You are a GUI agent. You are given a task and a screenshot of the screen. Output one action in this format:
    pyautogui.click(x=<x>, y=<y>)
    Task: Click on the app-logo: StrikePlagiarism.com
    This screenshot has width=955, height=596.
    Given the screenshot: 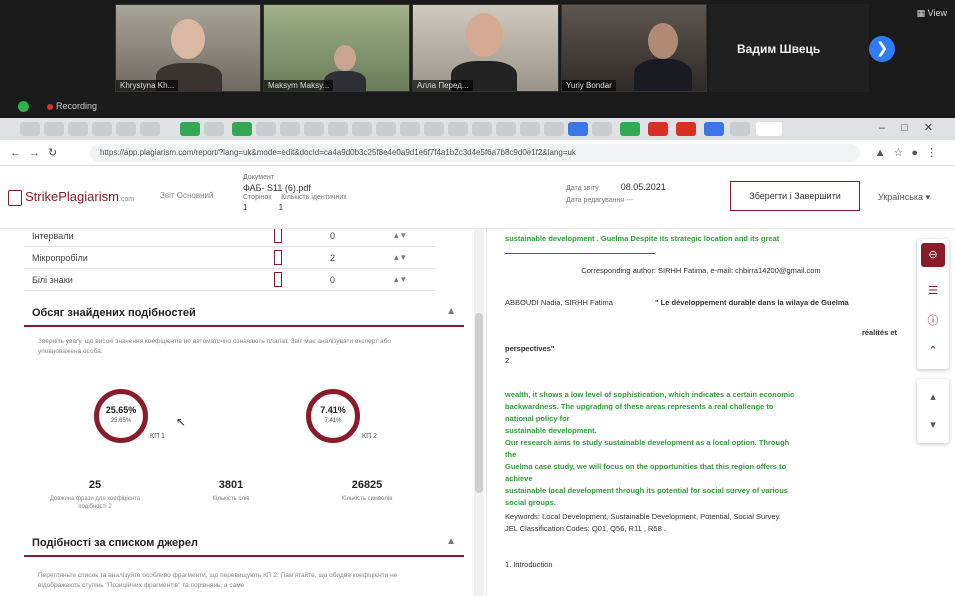 What is the action you would take?
    pyautogui.click(x=71, y=197)
    